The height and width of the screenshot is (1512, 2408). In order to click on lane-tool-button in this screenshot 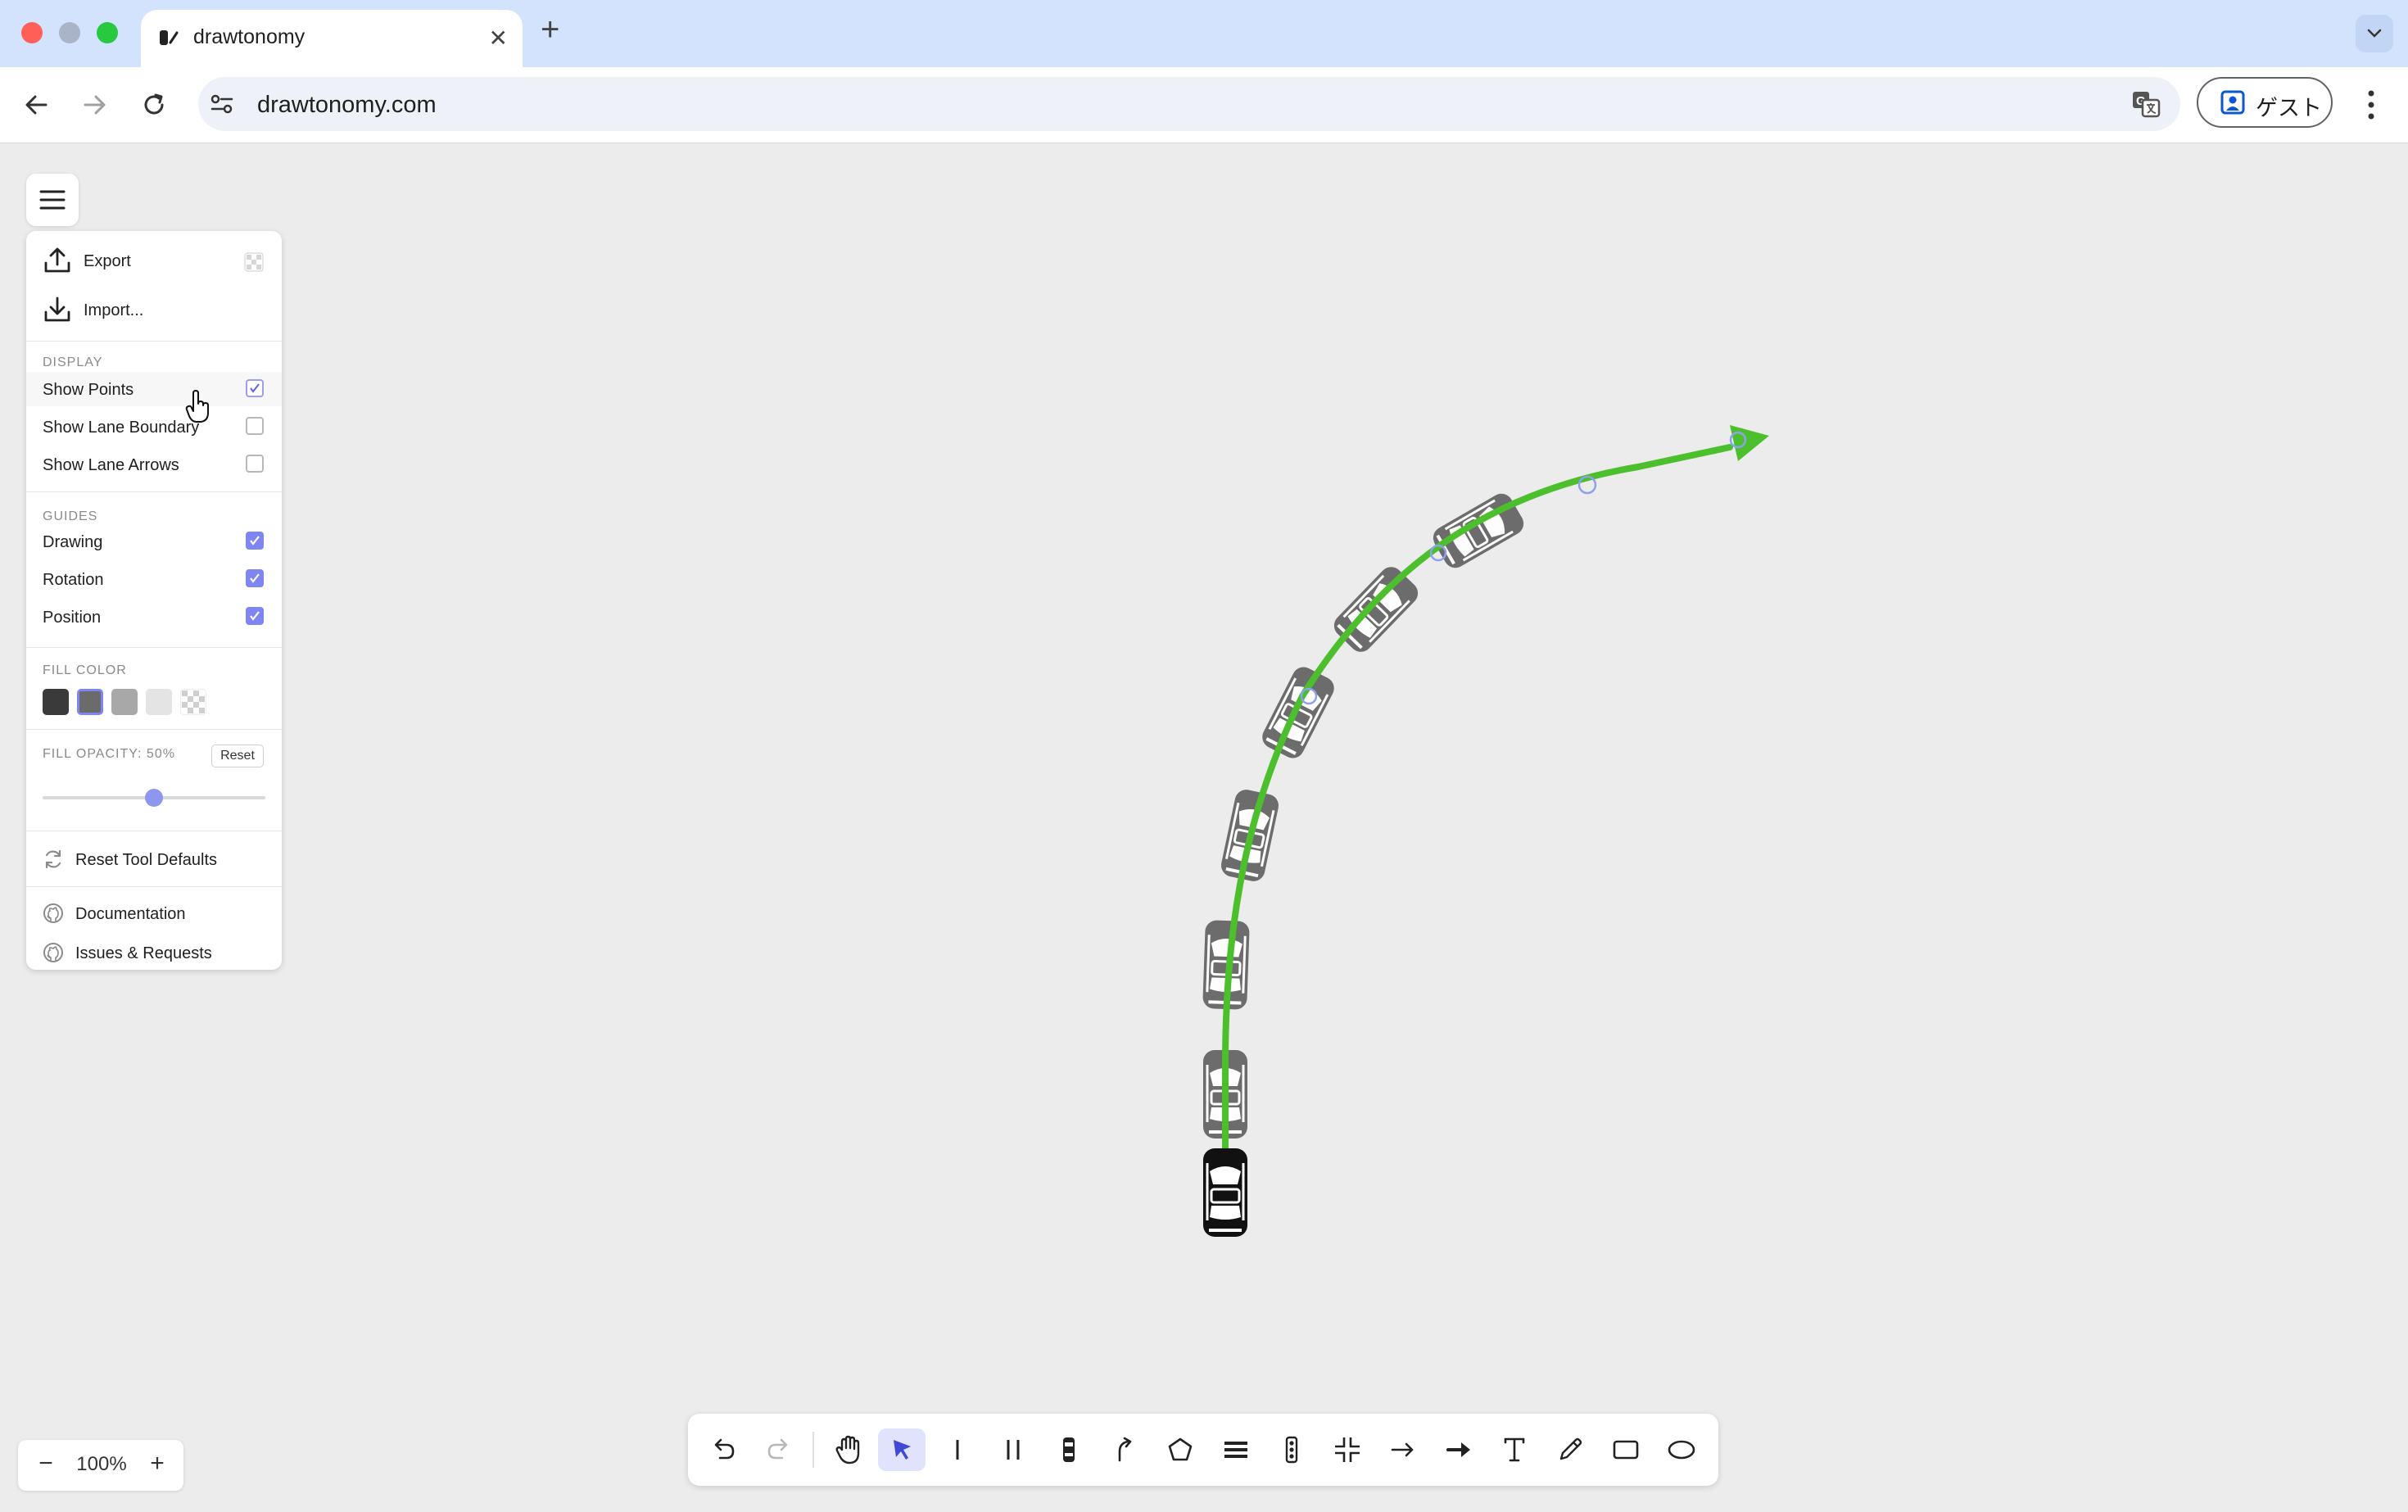, I will do `click(1013, 1450)`.